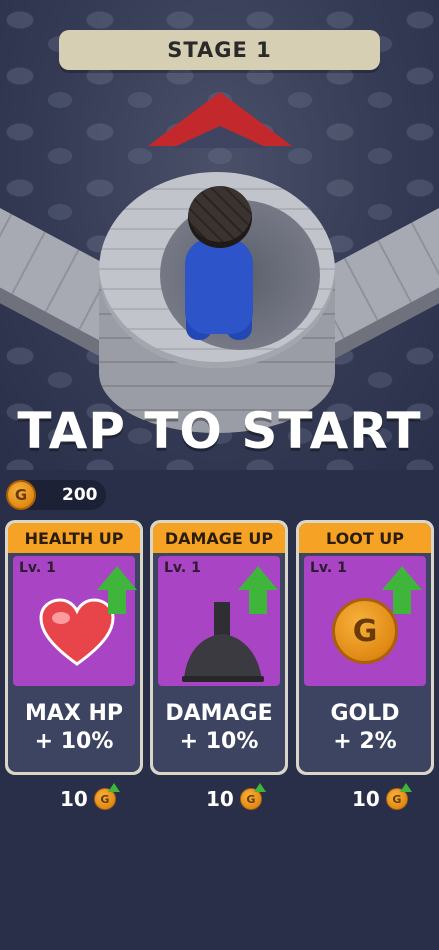 The height and width of the screenshot is (950, 439). Describe the element at coordinates (220, 217) in the screenshot. I see `player-helmet` at that location.